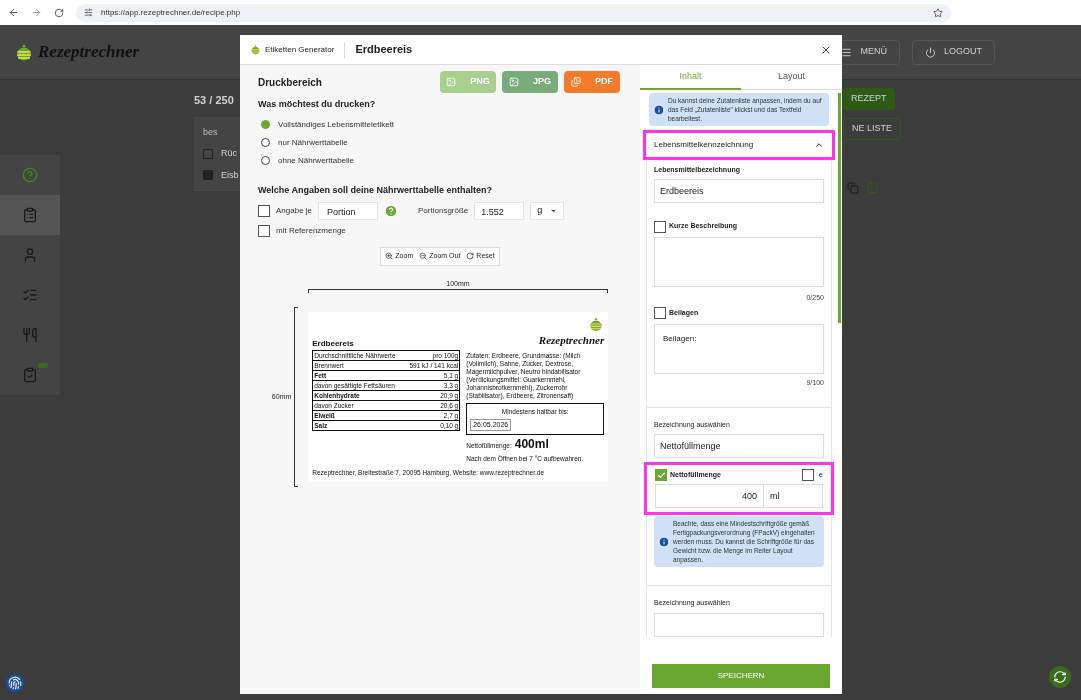  What do you see at coordinates (869, 99) in the screenshot?
I see `action-button: REZEPT` at bounding box center [869, 99].